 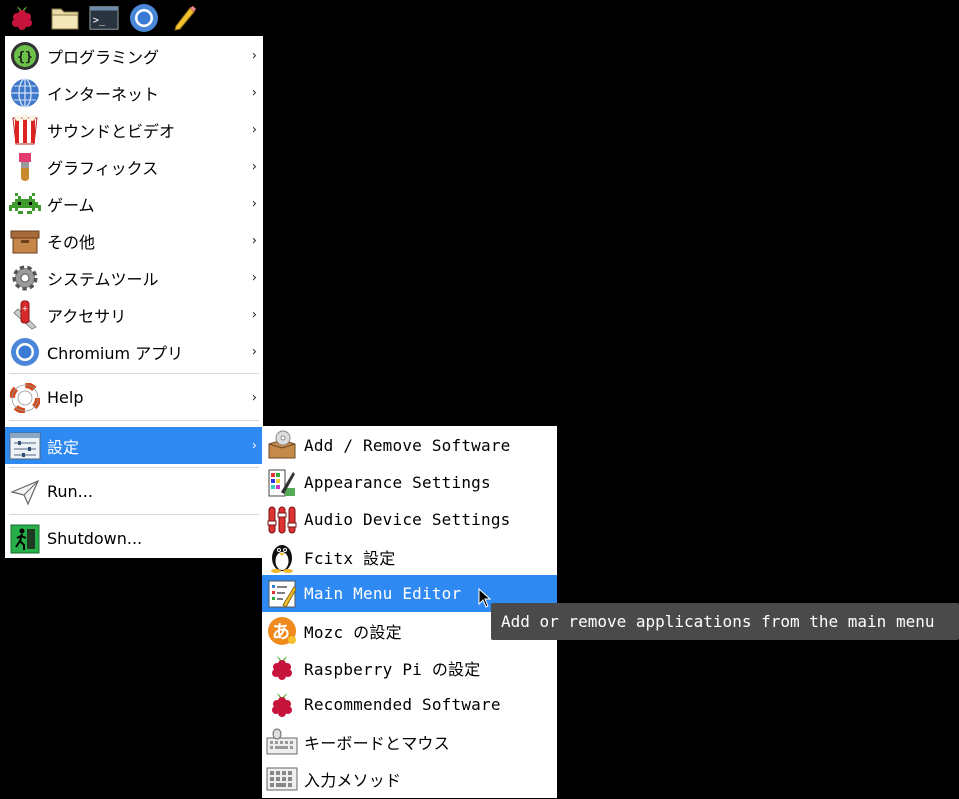 I want to click on submenu-item-label: Appearance Settings, so click(x=397, y=482).